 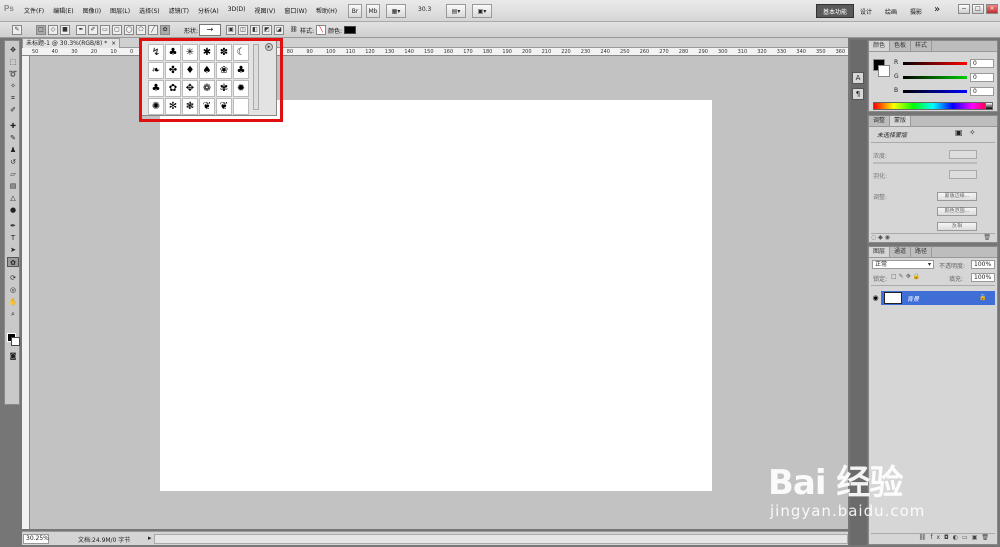 I want to click on tab-color: 颜色, so click(x=880, y=46).